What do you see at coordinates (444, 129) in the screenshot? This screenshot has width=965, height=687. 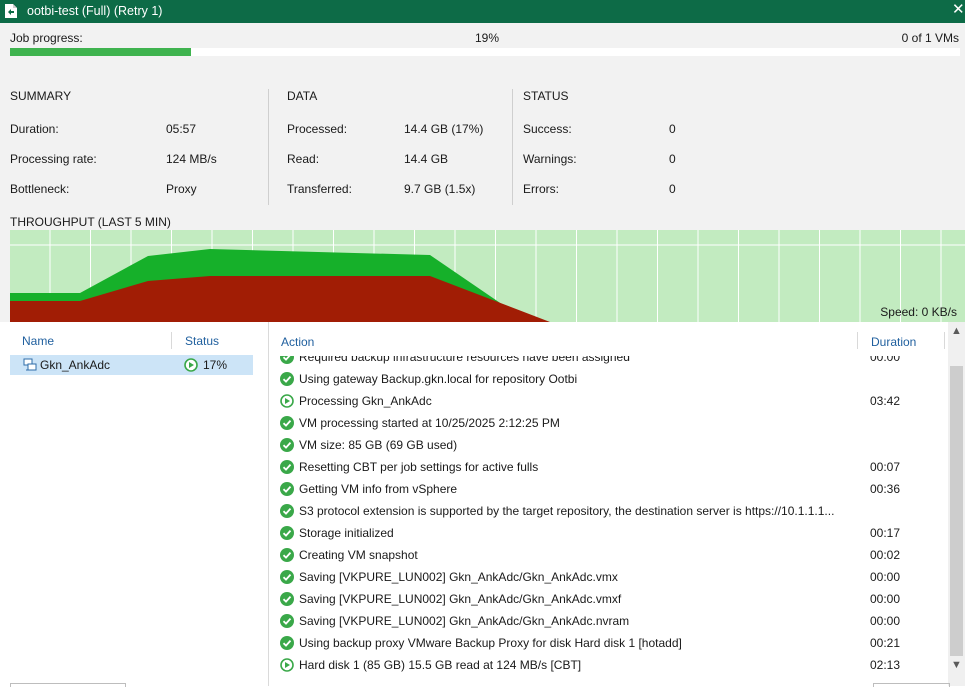 I see `data-processed-value: 14.4 GB (17%)` at bounding box center [444, 129].